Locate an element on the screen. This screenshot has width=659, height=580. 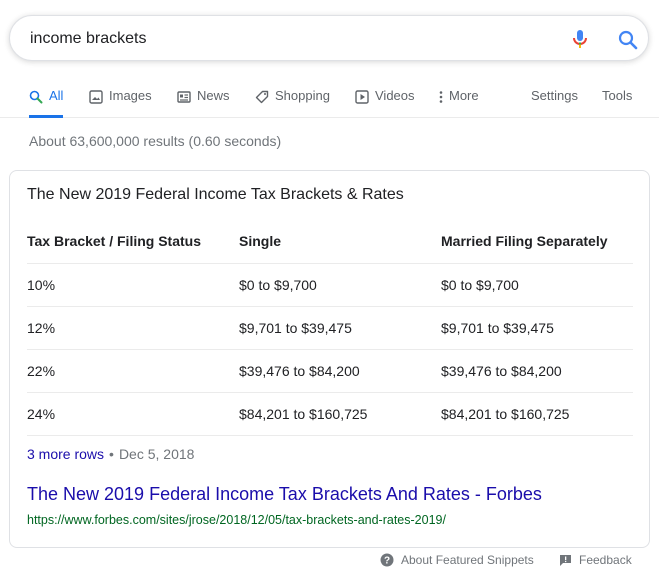
search-bar is located at coordinates (329, 38).